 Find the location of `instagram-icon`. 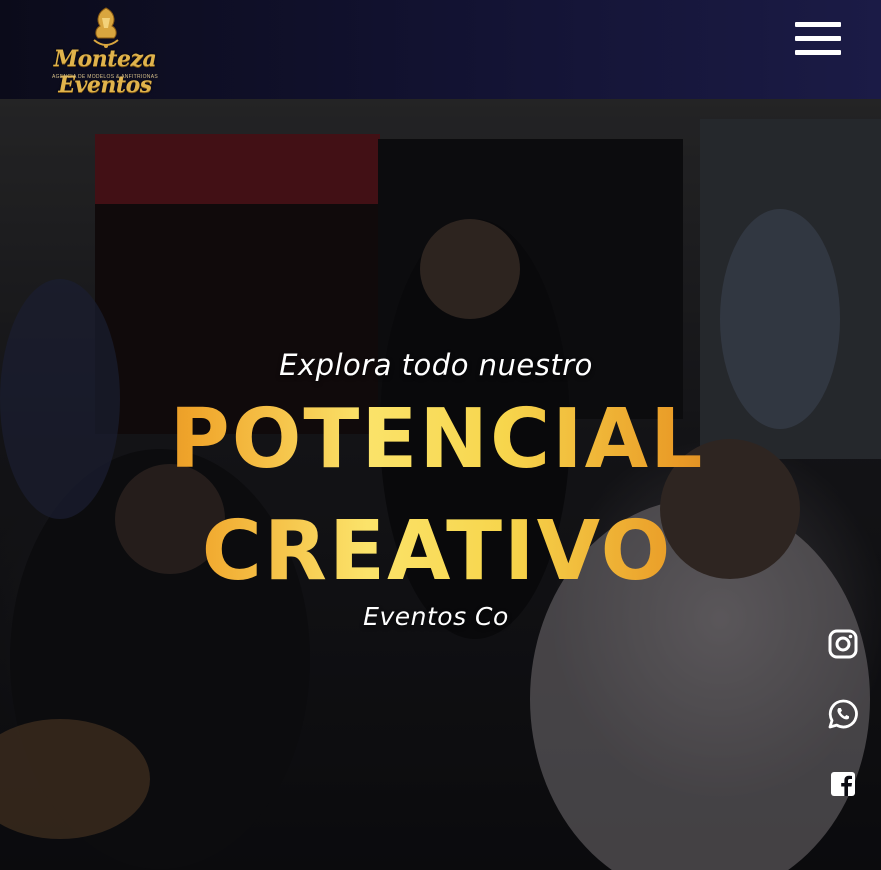

instagram-icon is located at coordinates (843, 644).